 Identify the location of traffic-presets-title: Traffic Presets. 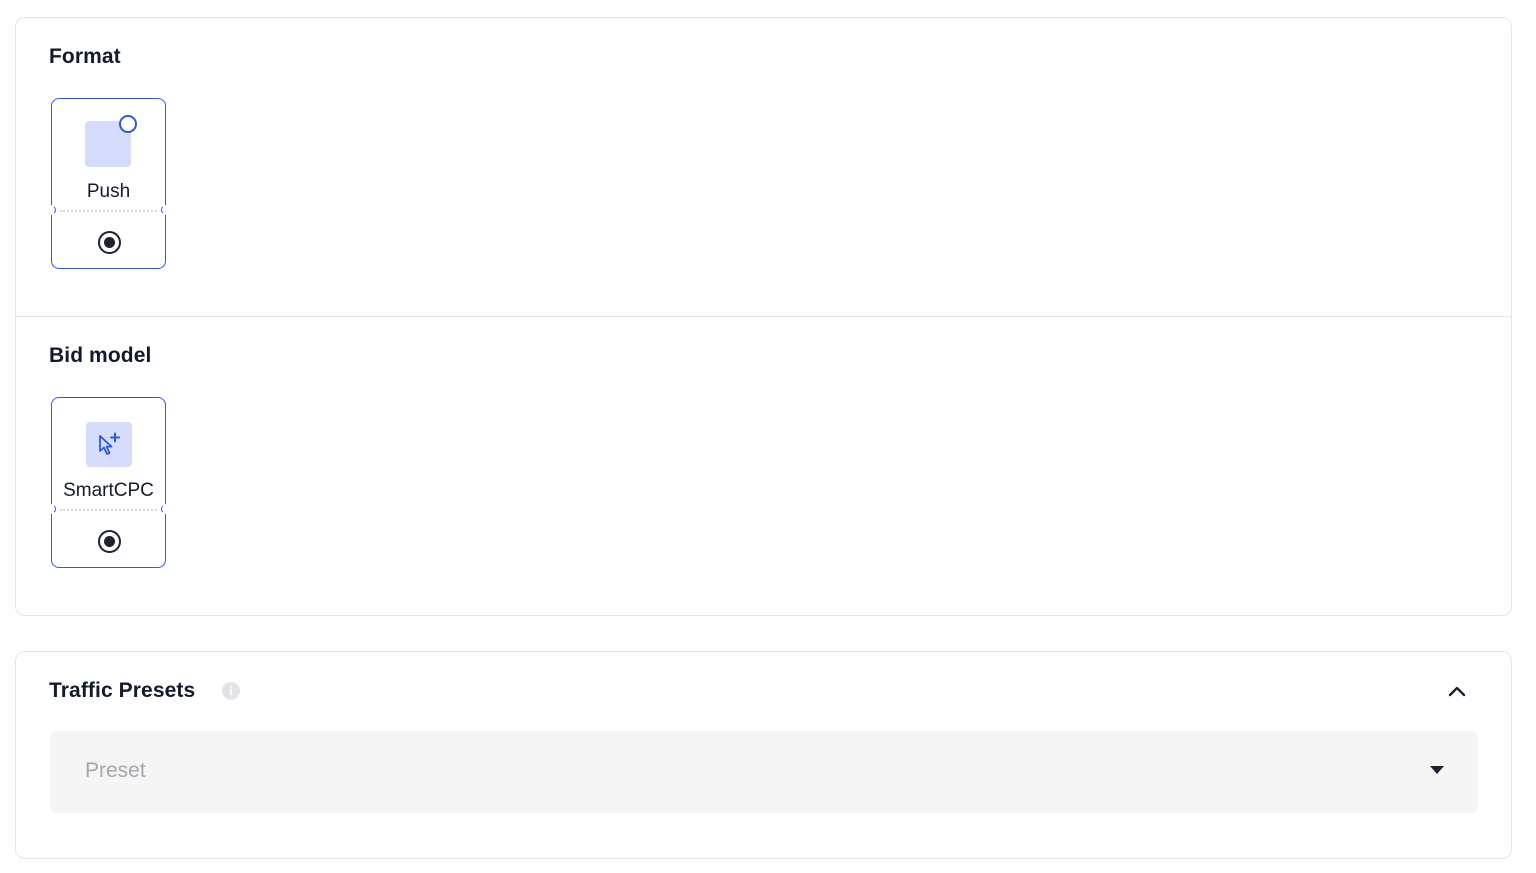
(122, 690).